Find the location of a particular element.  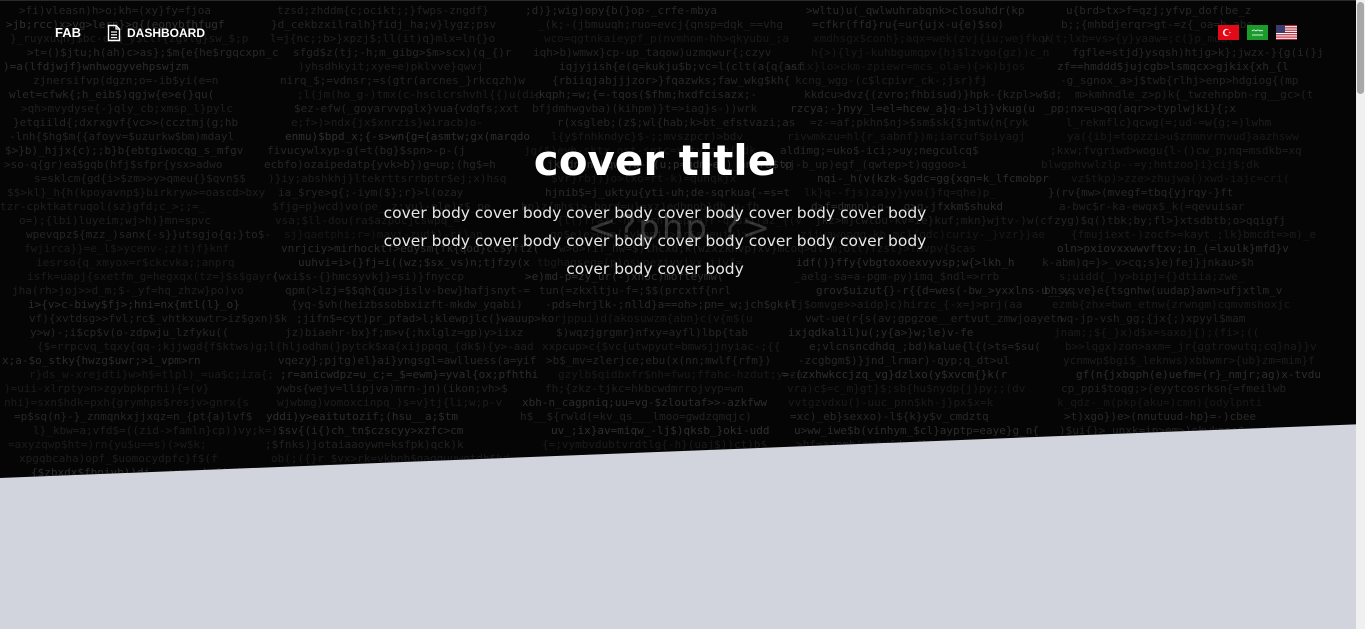

svg-text:{$zbxdx$fbnivb))di___weqe>b=}h: {$zbxdx$fbnivb))di___weqe>b=}hnim>s}c is located at coordinates (153, 472).